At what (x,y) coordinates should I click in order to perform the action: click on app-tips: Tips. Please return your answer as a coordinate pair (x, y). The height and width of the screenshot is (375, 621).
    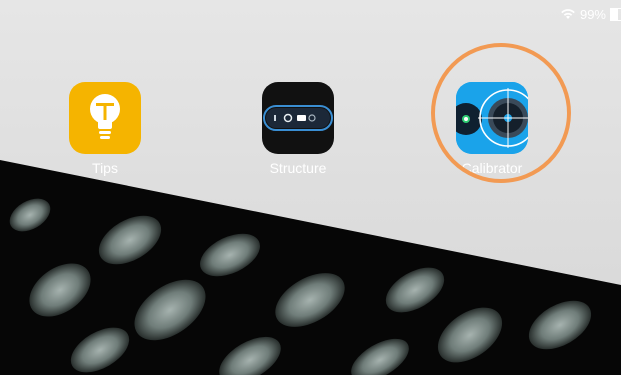
    Looking at the image, I should click on (105, 129).